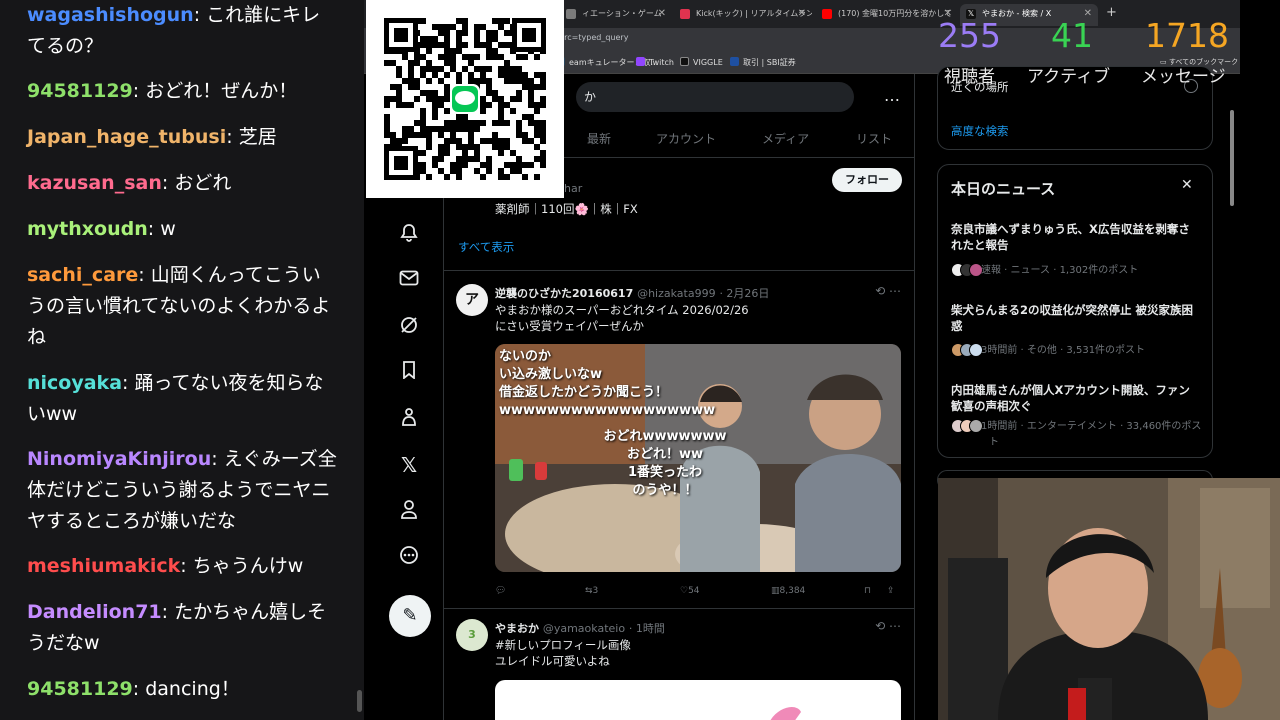 This screenshot has width=1280, height=720. What do you see at coordinates (632, 293) in the screenshot?
I see `tweet-author: 逆襲のひざかた20160617 @hizakata999 · 2月26日` at bounding box center [632, 293].